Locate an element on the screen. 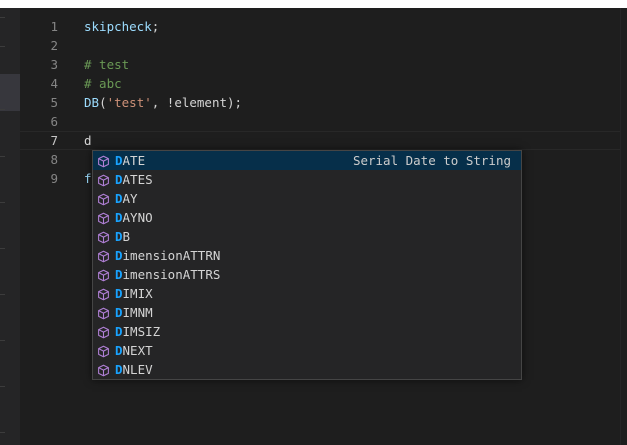 Image resolution: width=627 pixels, height=445 pixels. code-text: d is located at coordinates (88, 140).